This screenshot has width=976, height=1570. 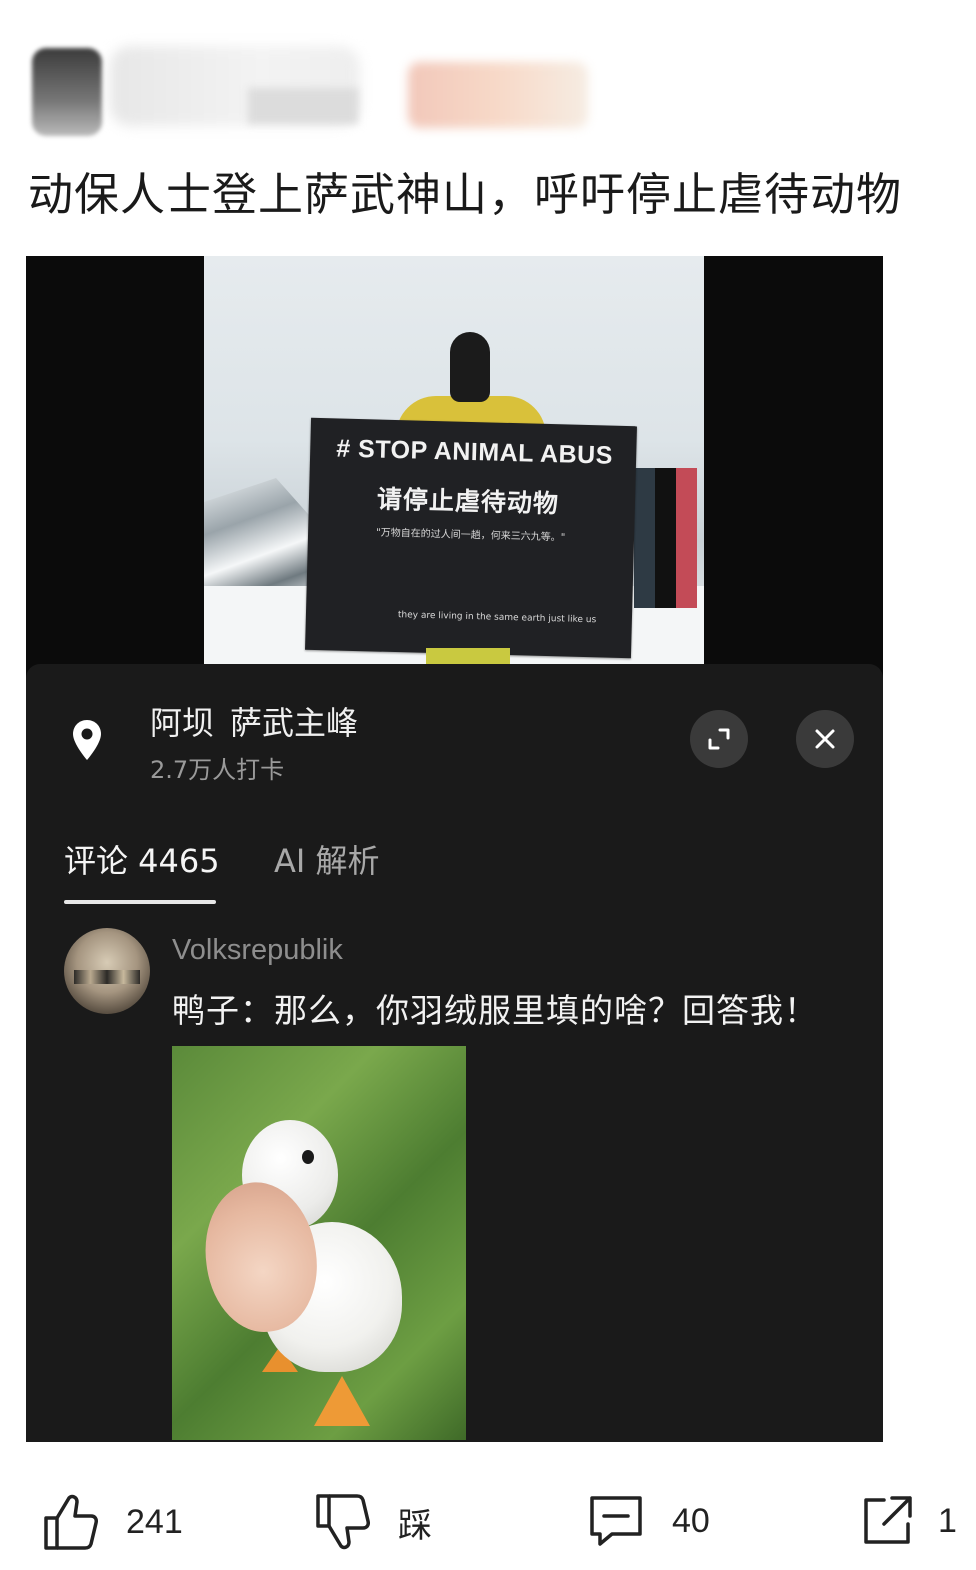 I want to click on location-peak: 萨武主峰, so click(x=294, y=723).